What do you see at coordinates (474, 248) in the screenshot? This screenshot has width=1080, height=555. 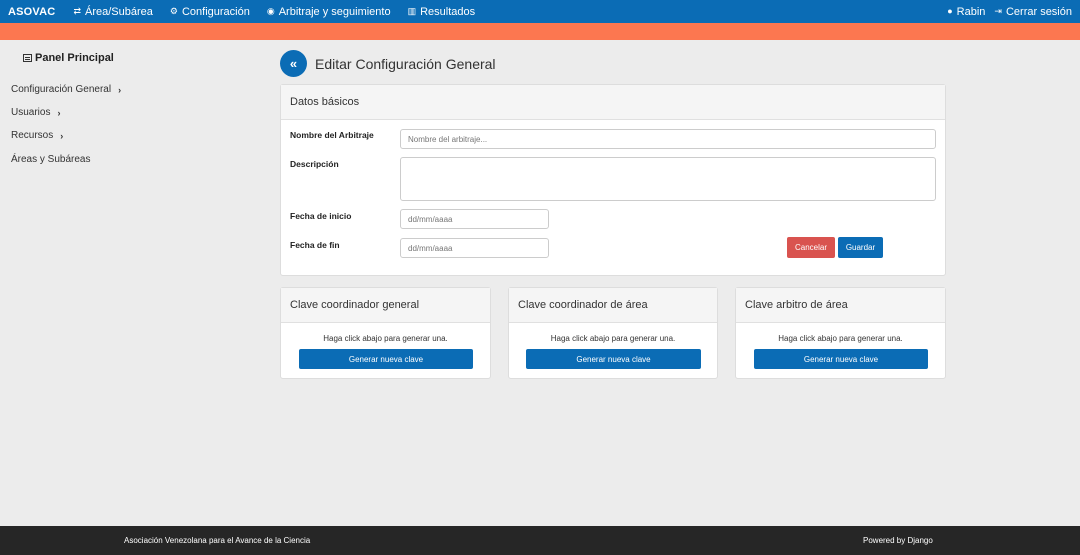 I see `end-date-input: dd/mm/aaaa` at bounding box center [474, 248].